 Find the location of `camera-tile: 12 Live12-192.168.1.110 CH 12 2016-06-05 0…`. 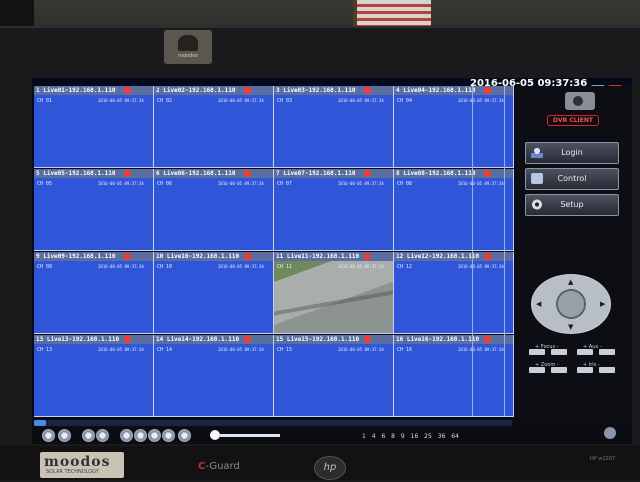

camera-tile: 12 Live12-192.168.1.110 CH 12 2016-06-05 0… is located at coordinates (454, 293).